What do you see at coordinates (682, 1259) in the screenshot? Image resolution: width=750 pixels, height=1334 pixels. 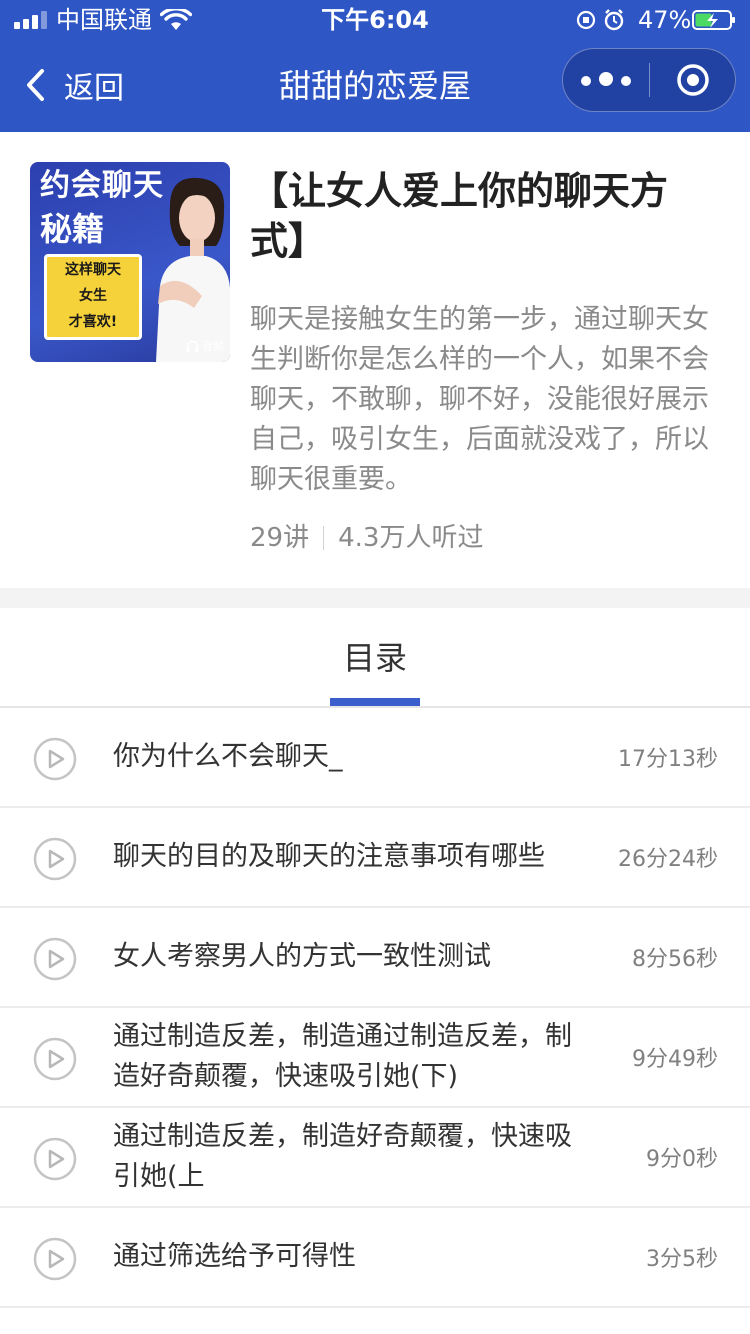 I see `episode-duration: 3分5秒` at bounding box center [682, 1259].